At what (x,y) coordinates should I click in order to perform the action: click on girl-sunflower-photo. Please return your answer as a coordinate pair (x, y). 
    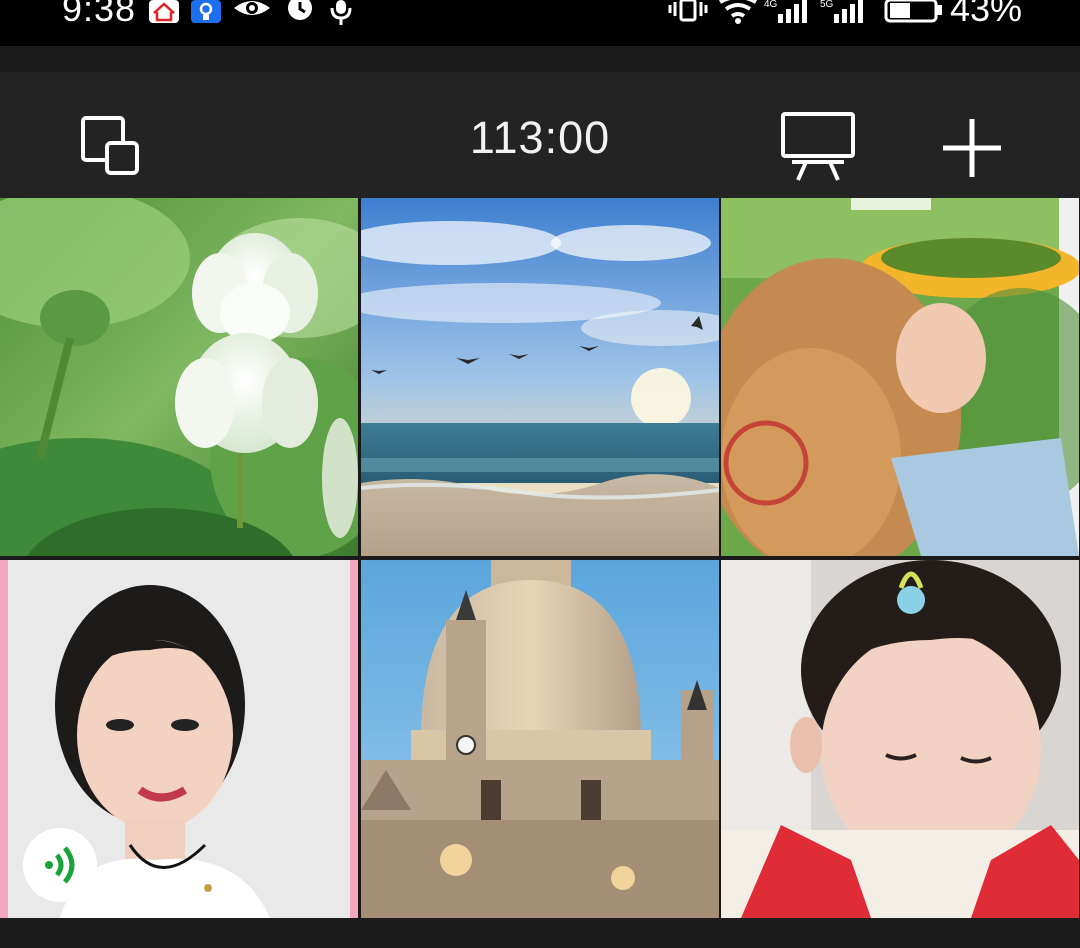
    Looking at the image, I should click on (900, 377).